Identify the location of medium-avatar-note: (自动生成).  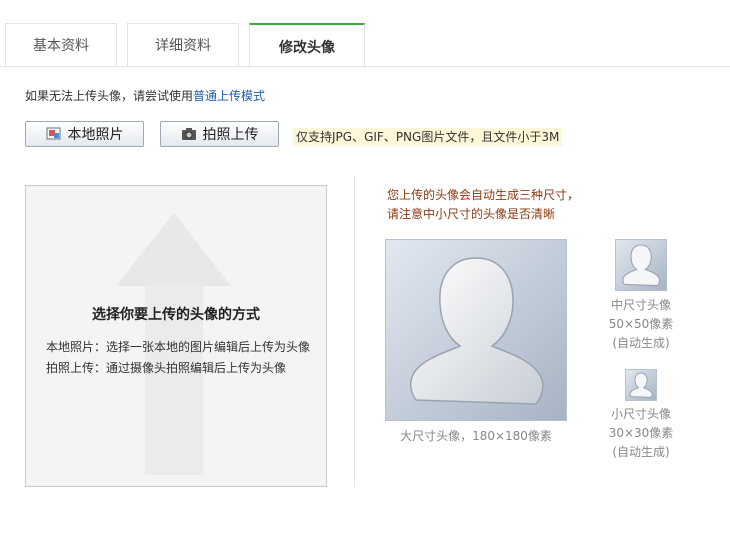
(641, 343).